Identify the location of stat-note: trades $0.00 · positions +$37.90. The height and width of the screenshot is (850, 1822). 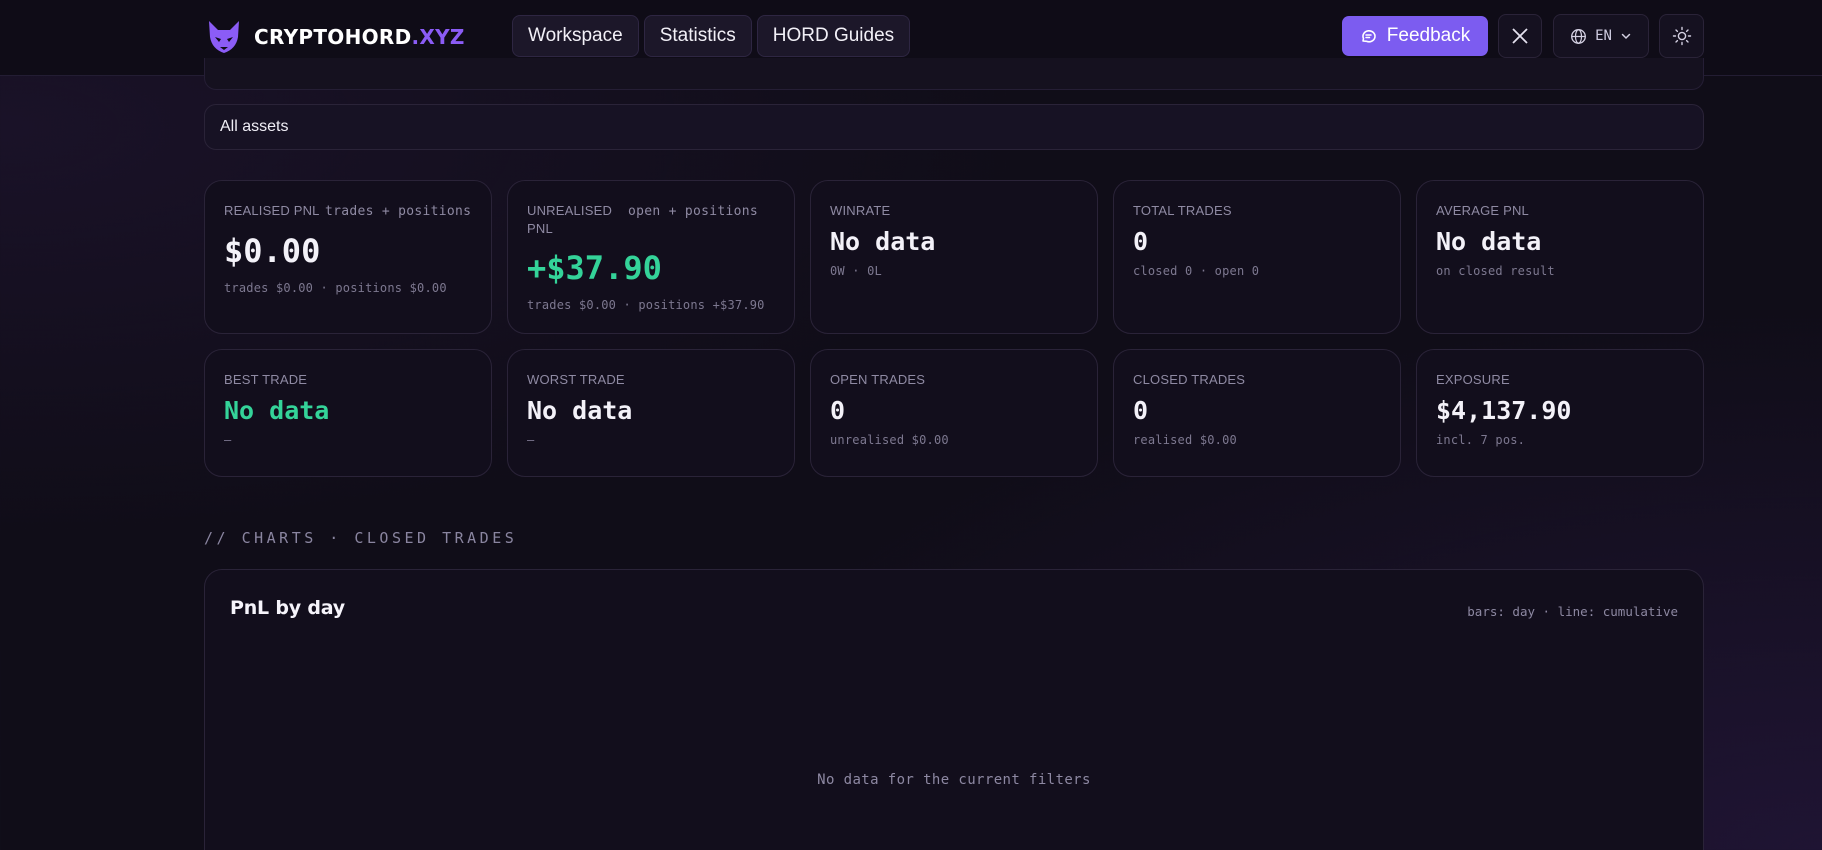
(646, 305).